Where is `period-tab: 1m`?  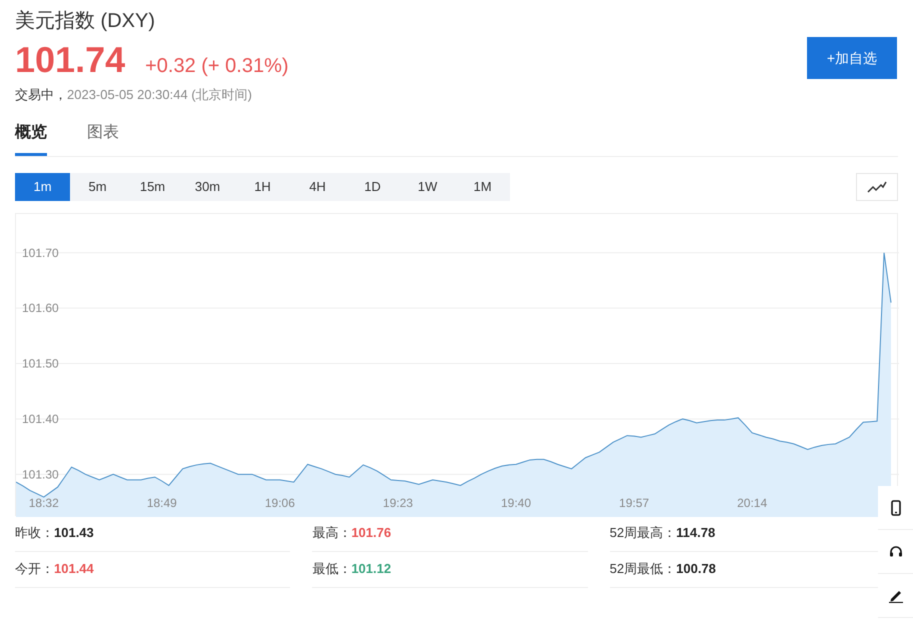 period-tab: 1m is located at coordinates (42, 186).